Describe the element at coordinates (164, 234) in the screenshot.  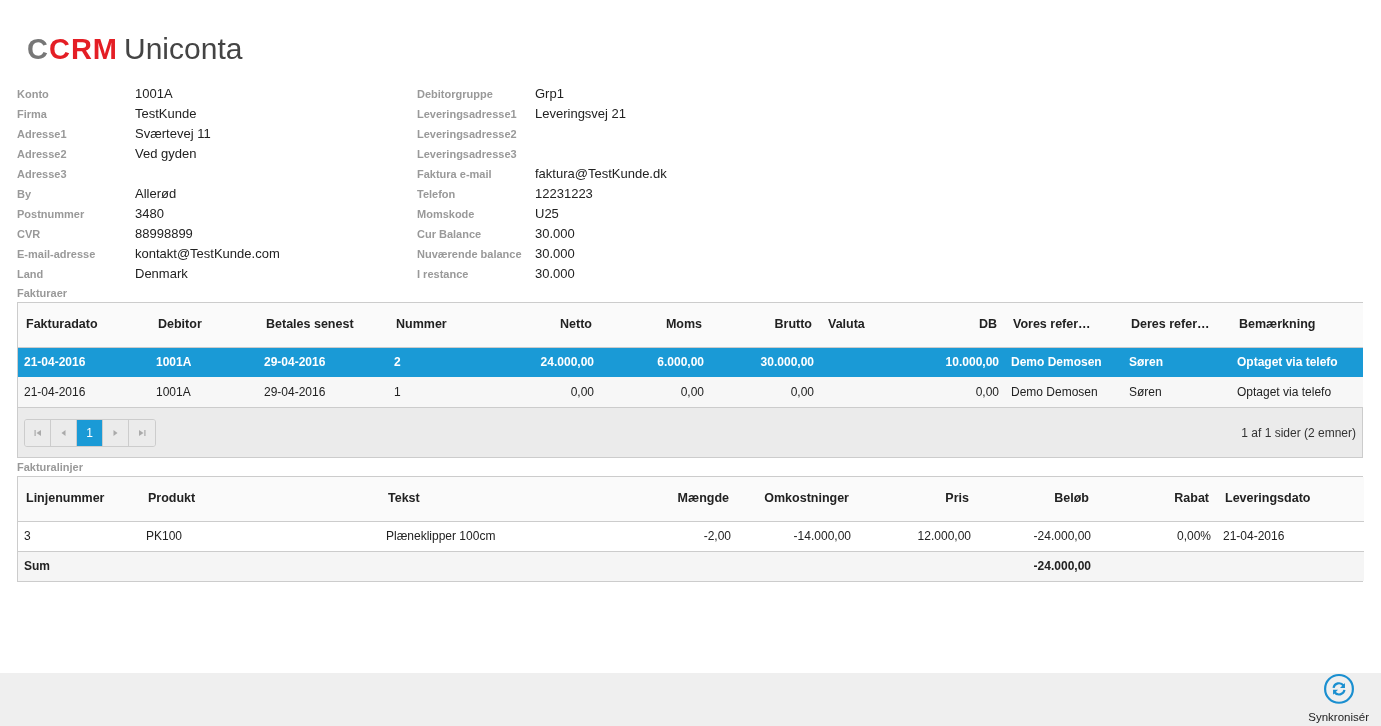
I see `field-value: 88998899` at that location.